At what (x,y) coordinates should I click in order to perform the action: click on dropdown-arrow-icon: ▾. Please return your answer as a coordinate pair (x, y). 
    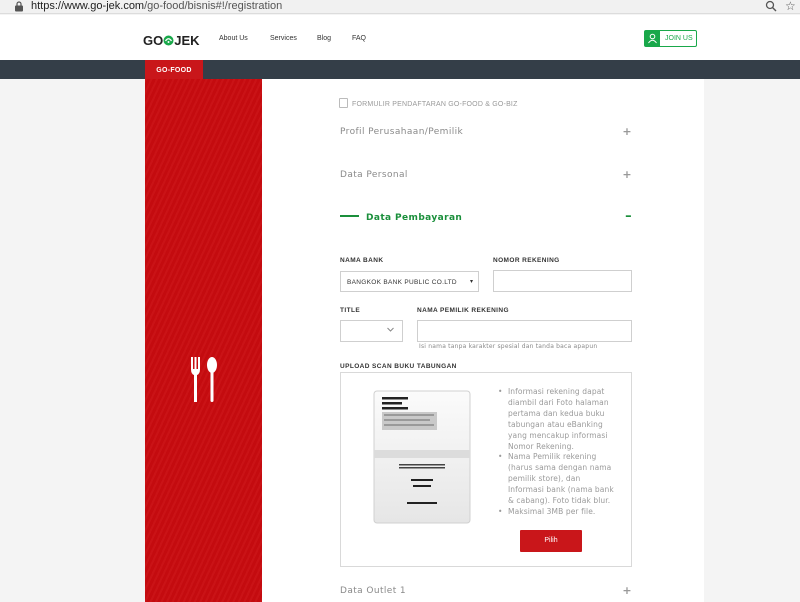
    Looking at the image, I should click on (471, 282).